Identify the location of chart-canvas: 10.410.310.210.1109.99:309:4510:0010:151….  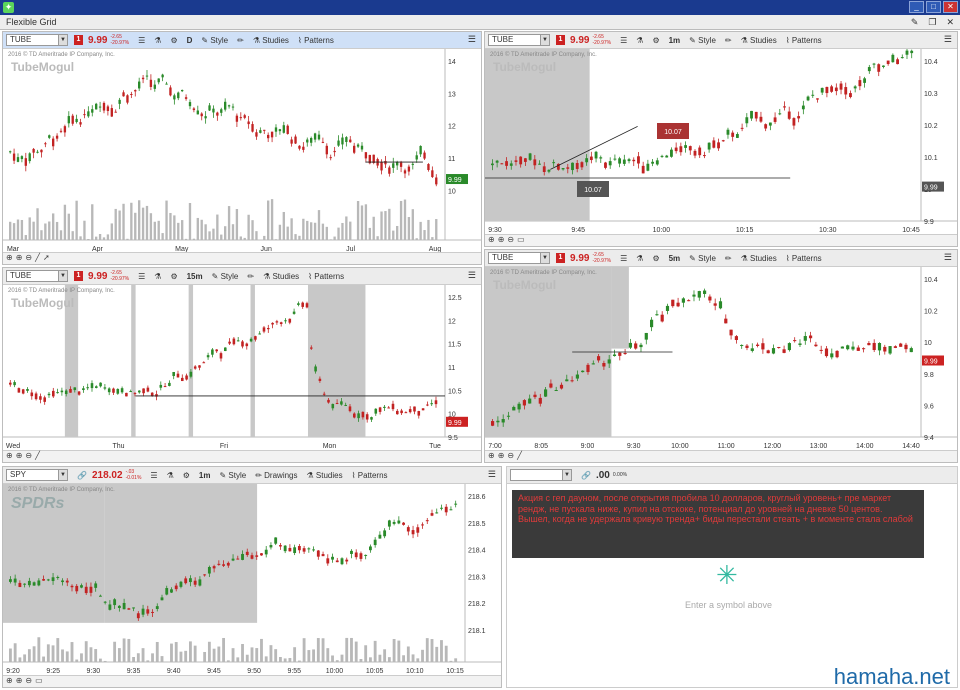
(721, 142).